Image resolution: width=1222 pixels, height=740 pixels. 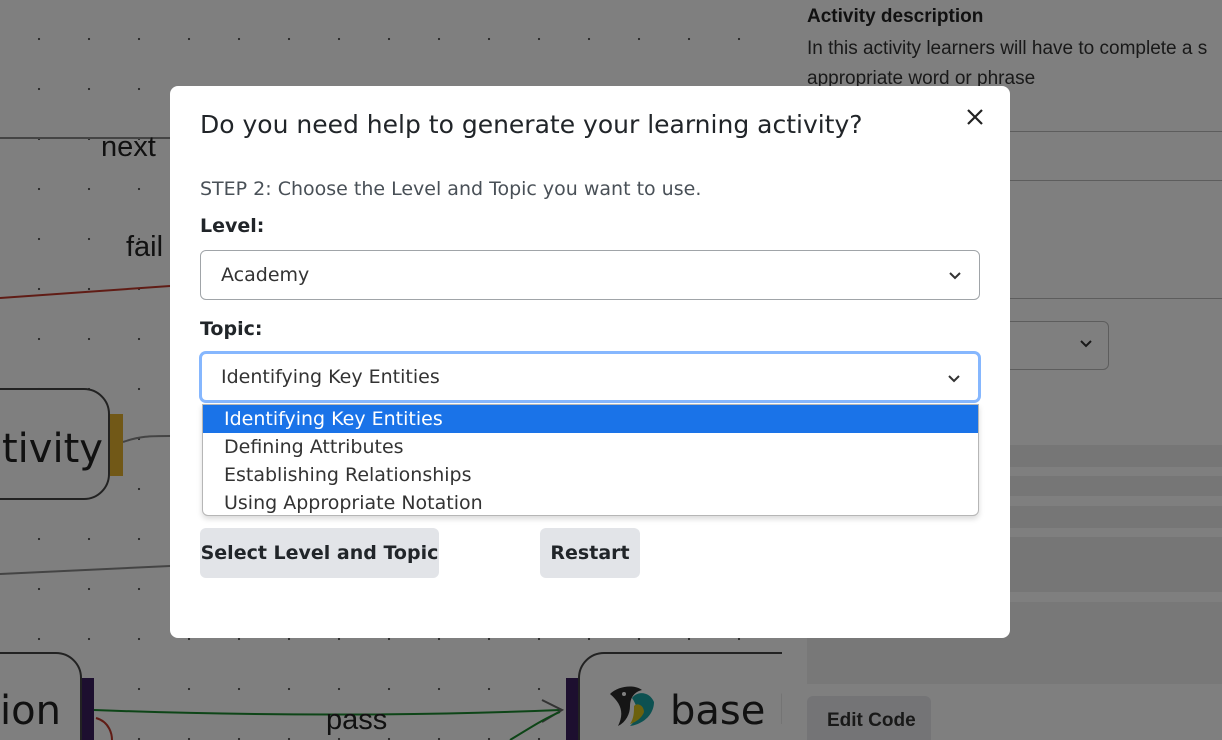 I want to click on restart-button: Restart, so click(x=590, y=553).